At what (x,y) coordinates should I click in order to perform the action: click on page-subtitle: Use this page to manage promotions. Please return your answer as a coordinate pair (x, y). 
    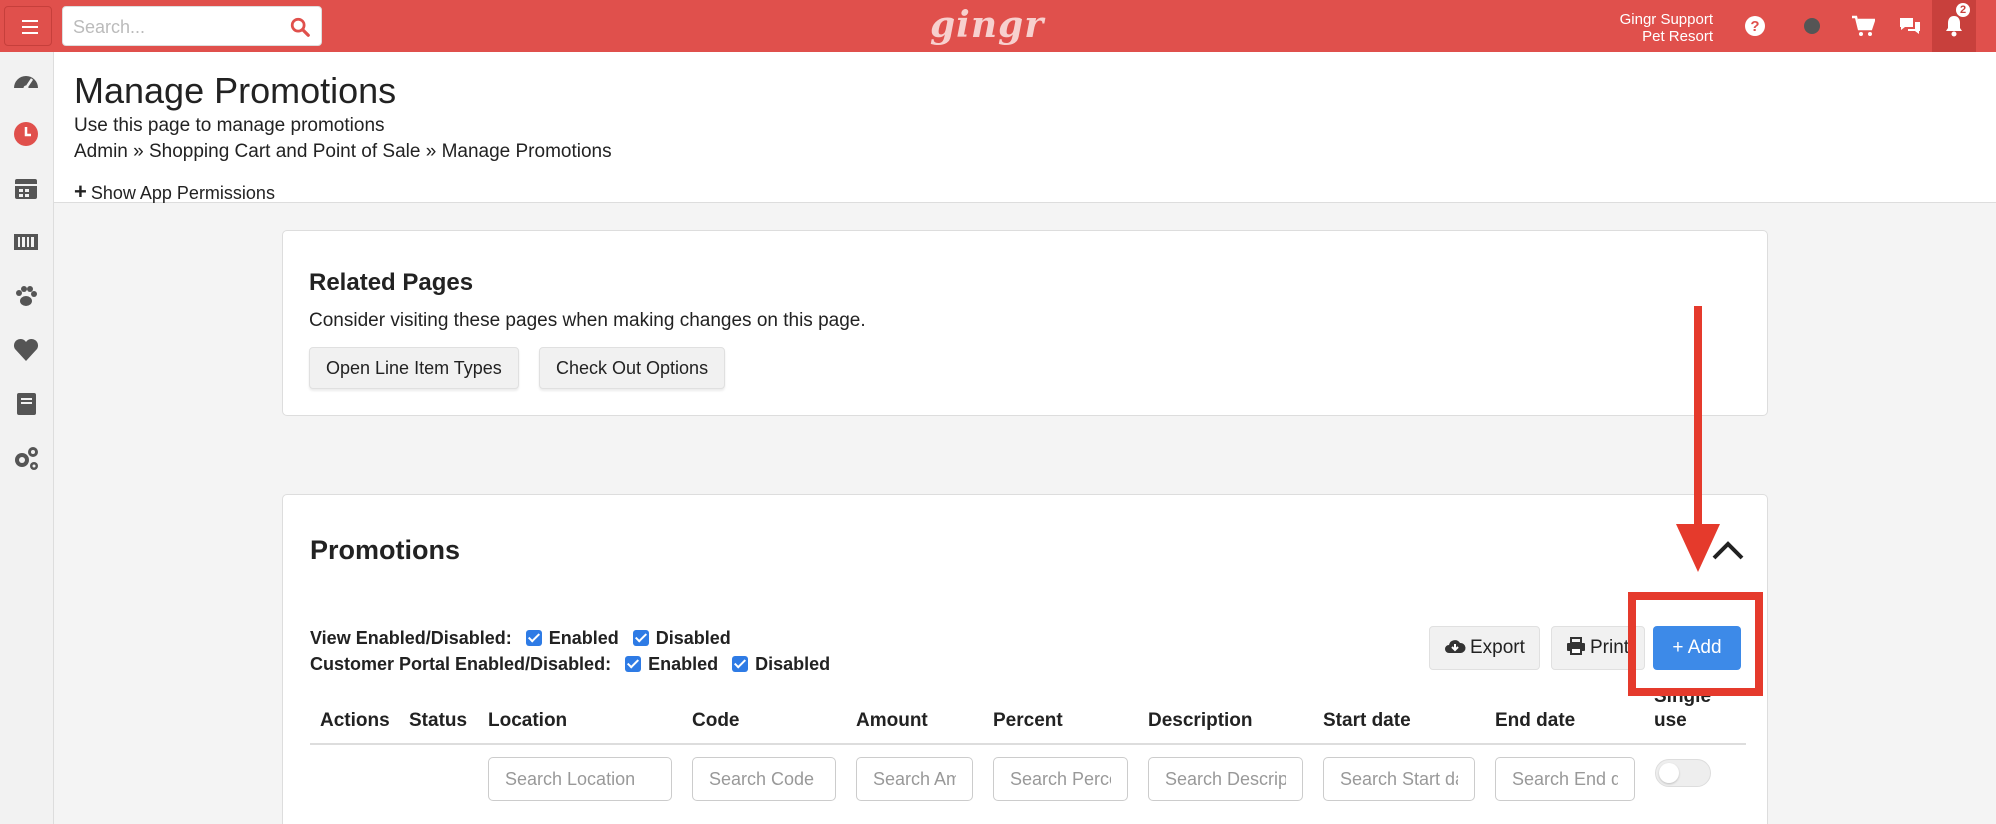
    Looking at the image, I should click on (229, 125).